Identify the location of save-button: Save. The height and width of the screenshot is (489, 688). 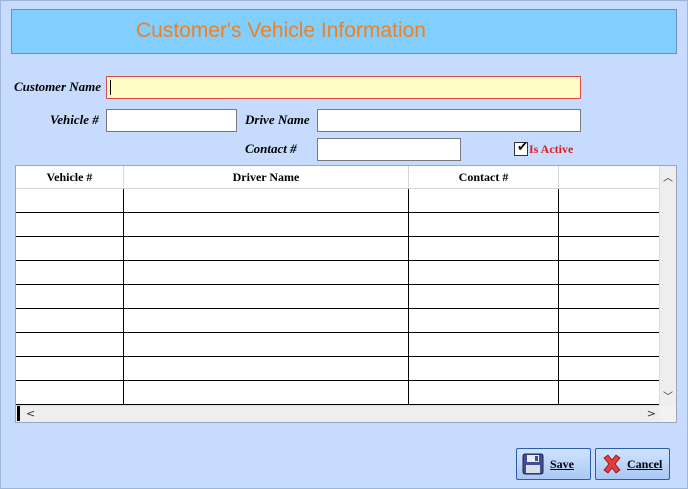
(553, 464).